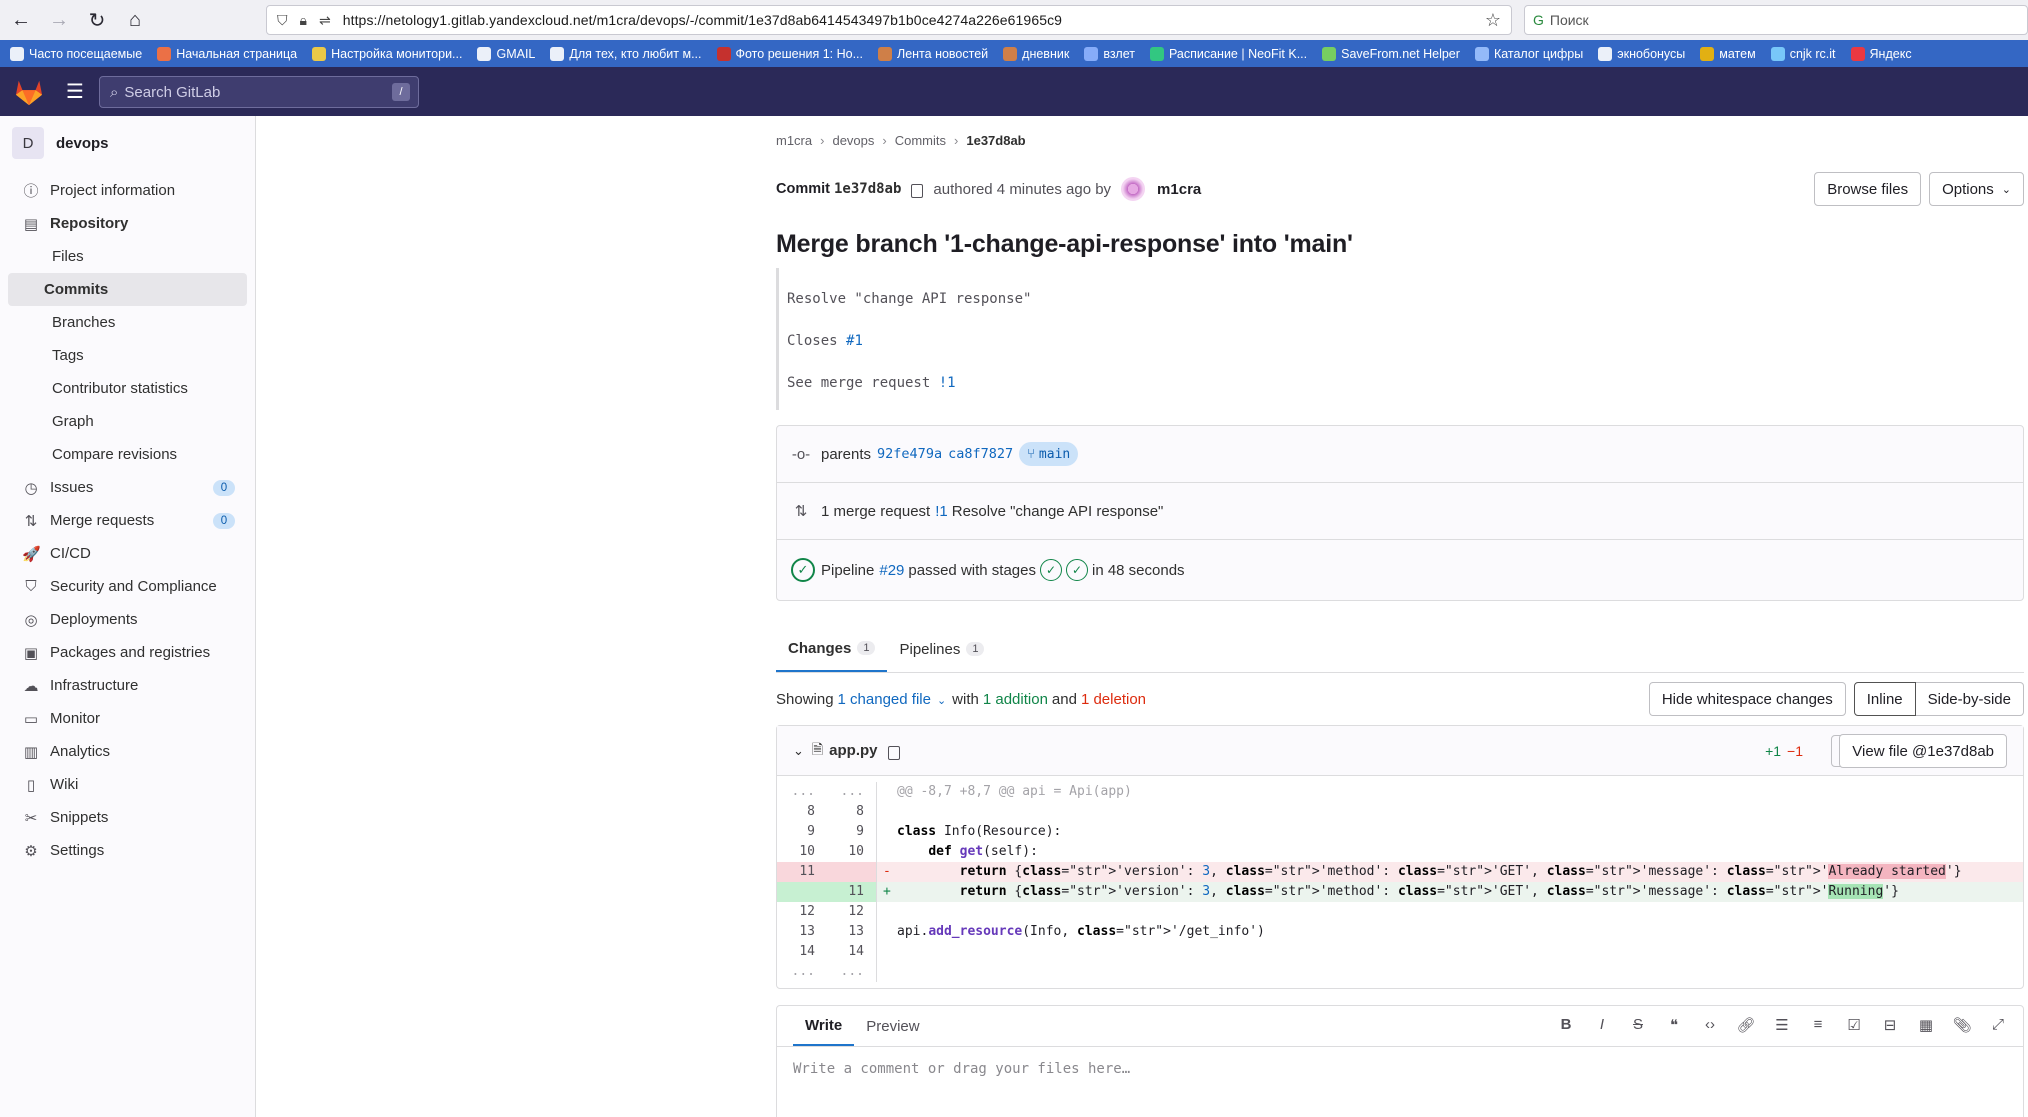 The width and height of the screenshot is (2028, 1117). I want to click on page-settings-icon: ⇌, so click(325, 20).